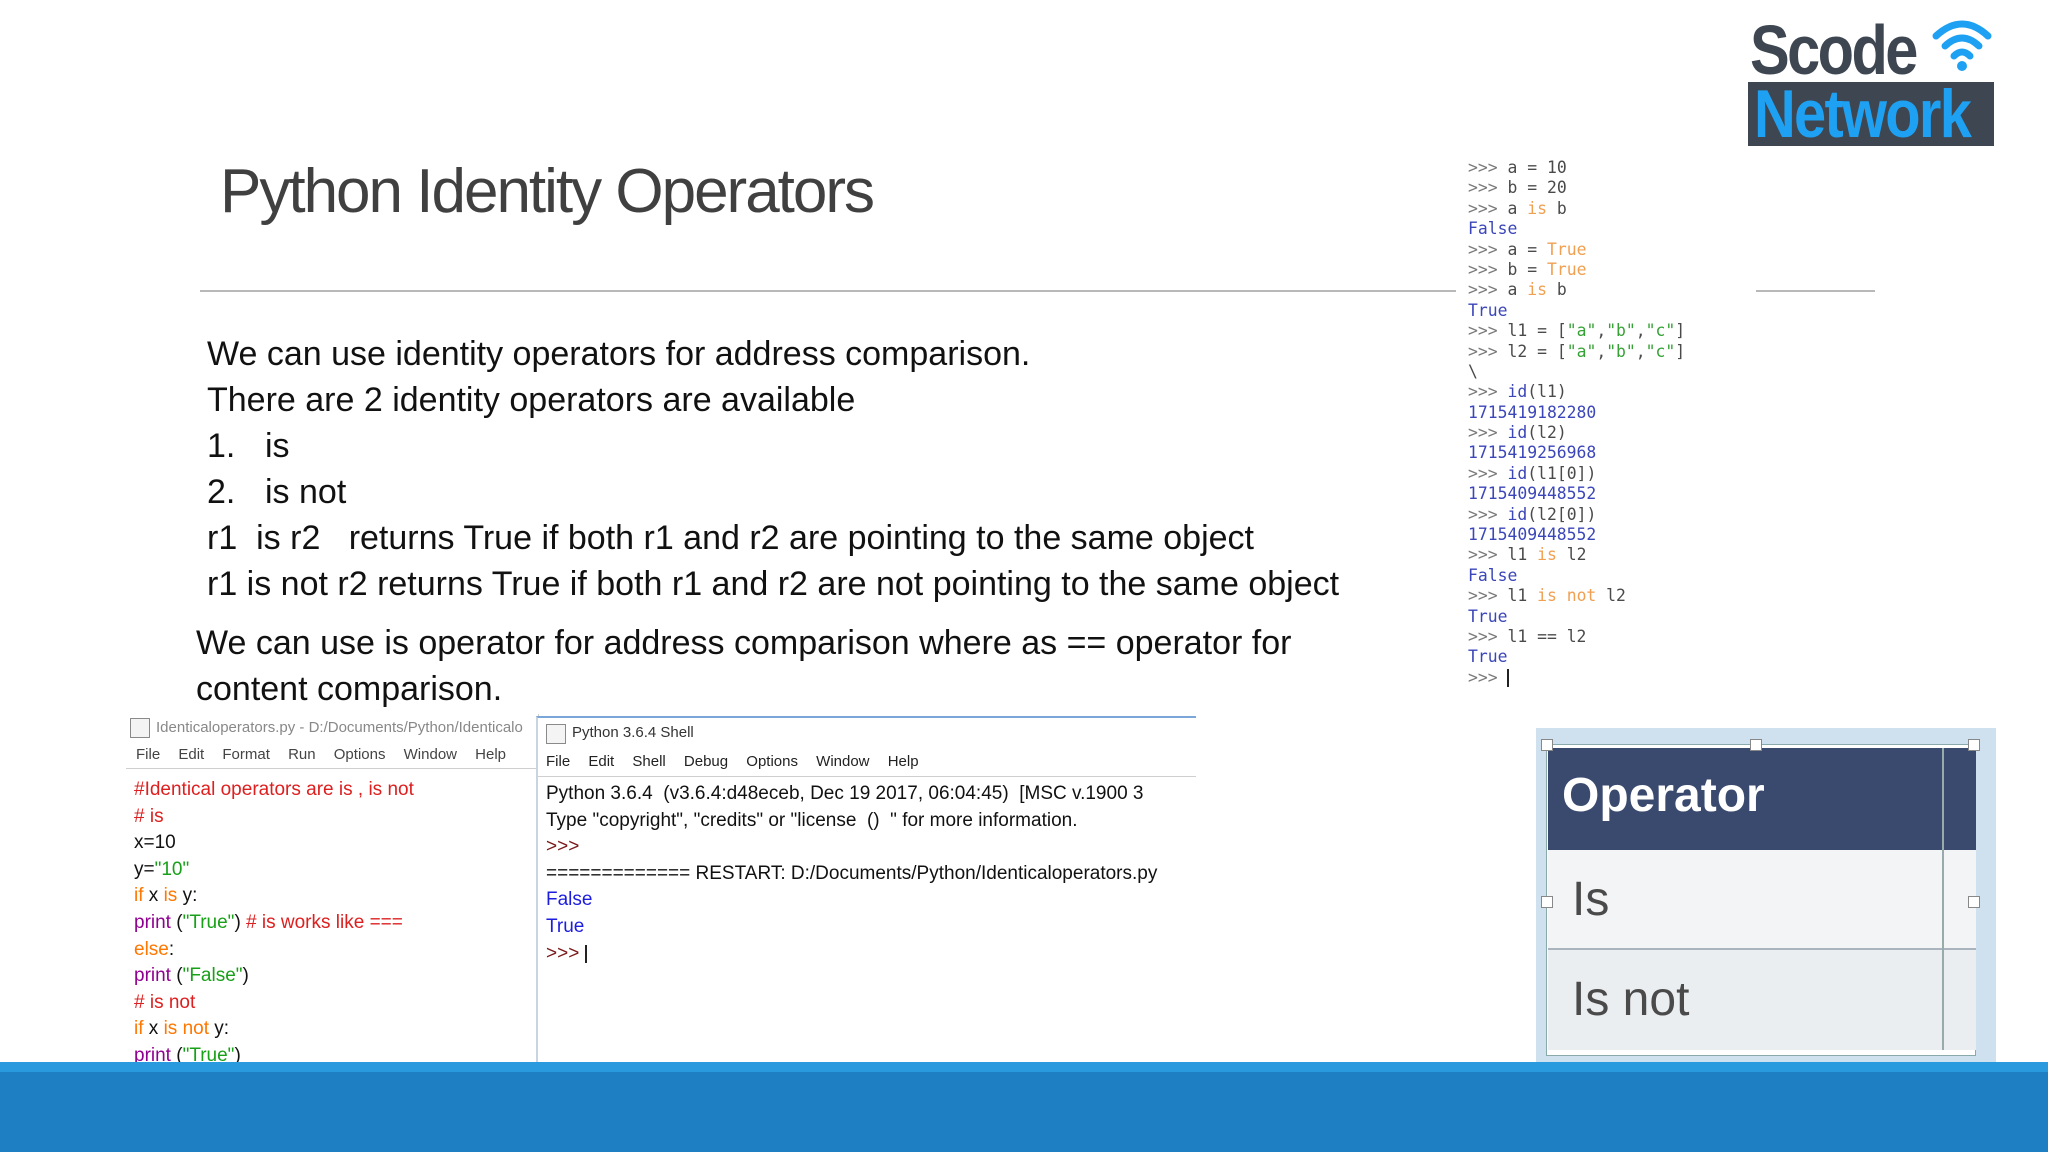 The height and width of the screenshot is (1152, 2048). I want to click on list-item: 1. is, so click(248, 446).